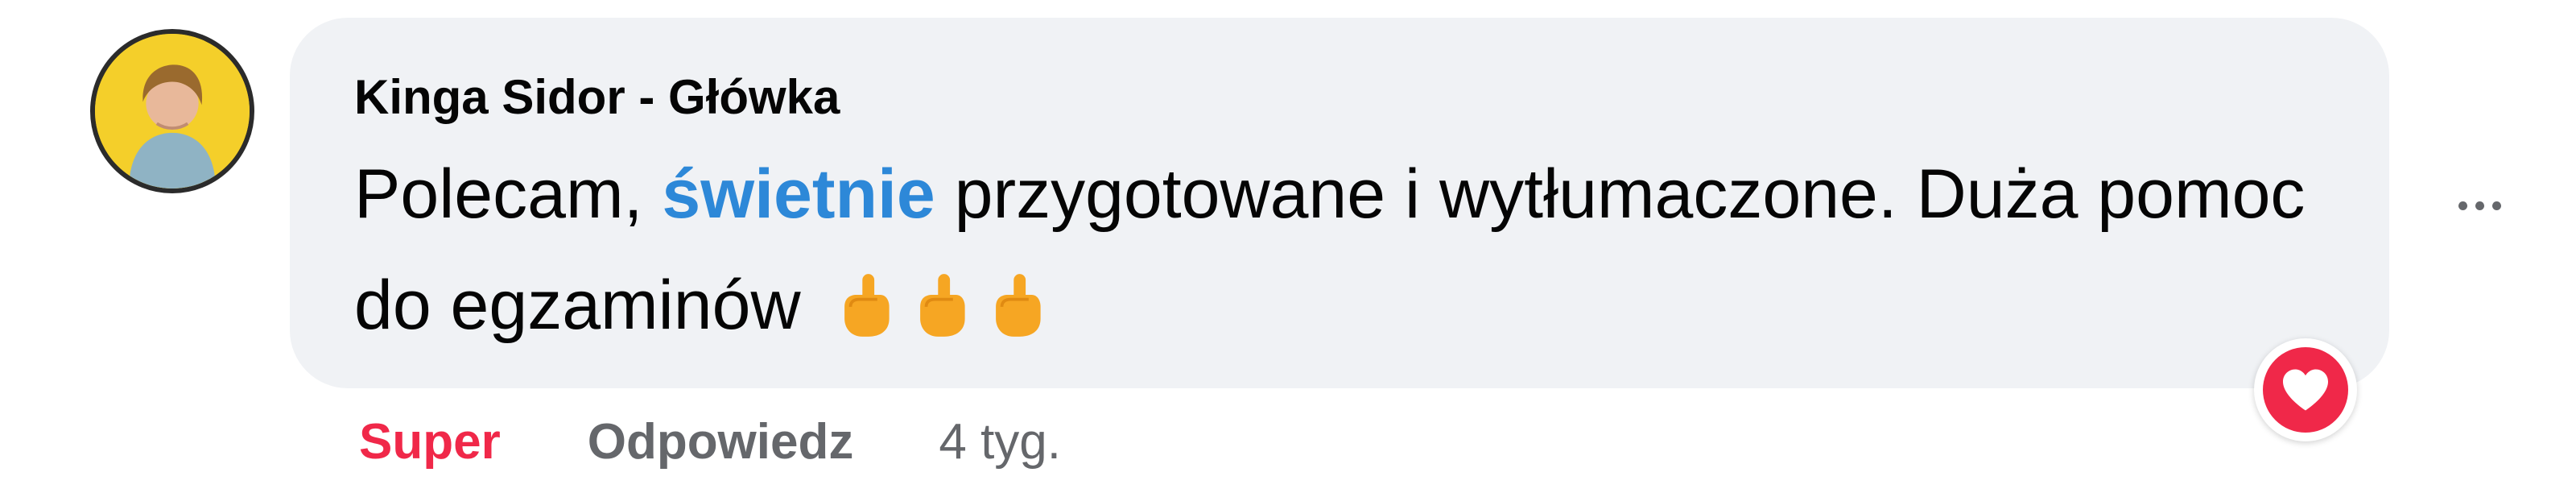 The height and width of the screenshot is (493, 2576). I want to click on comment-actions: Super Odpowiedz 4 tyg., so click(710, 441).